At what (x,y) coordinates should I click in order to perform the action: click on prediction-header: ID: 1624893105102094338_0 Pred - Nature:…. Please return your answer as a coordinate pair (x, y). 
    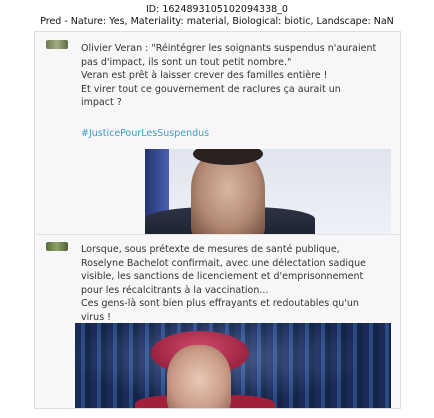
    Looking at the image, I should click on (217, 16).